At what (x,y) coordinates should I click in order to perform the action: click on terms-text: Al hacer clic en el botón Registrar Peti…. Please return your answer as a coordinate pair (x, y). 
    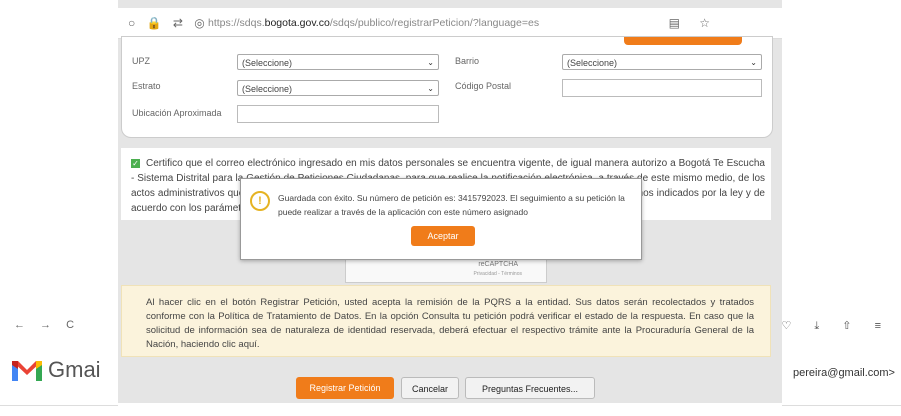
    Looking at the image, I should click on (450, 323).